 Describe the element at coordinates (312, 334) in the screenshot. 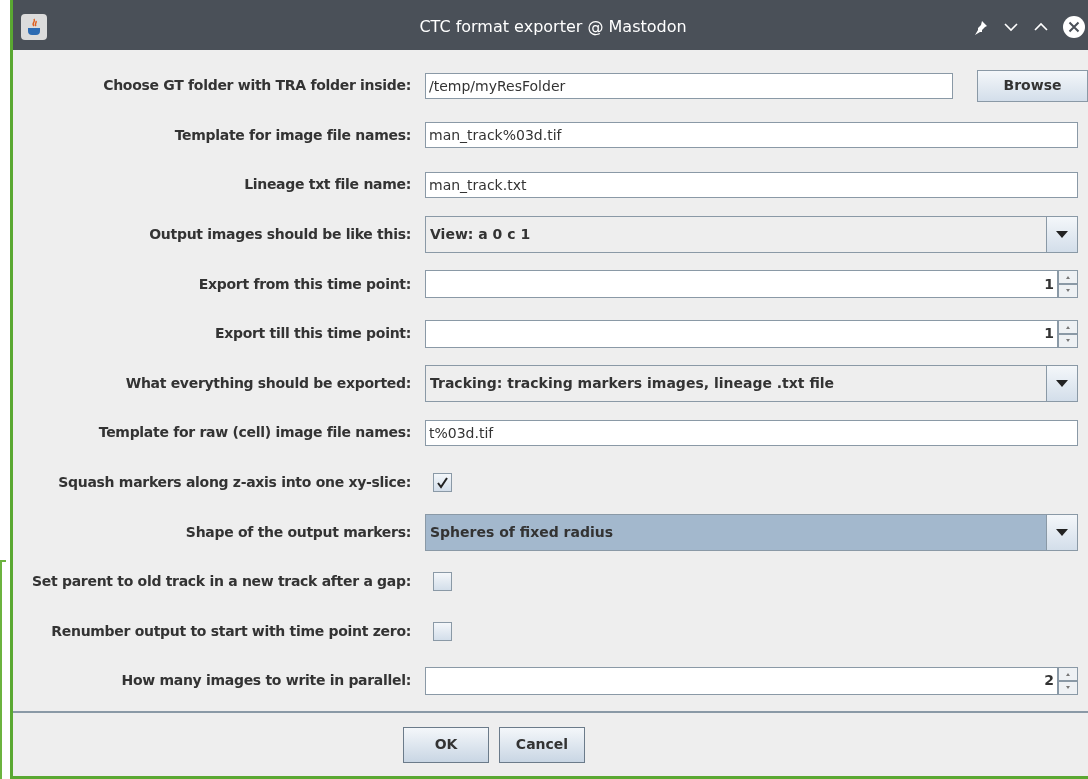

I see `field-label: Export till this time point:` at that location.